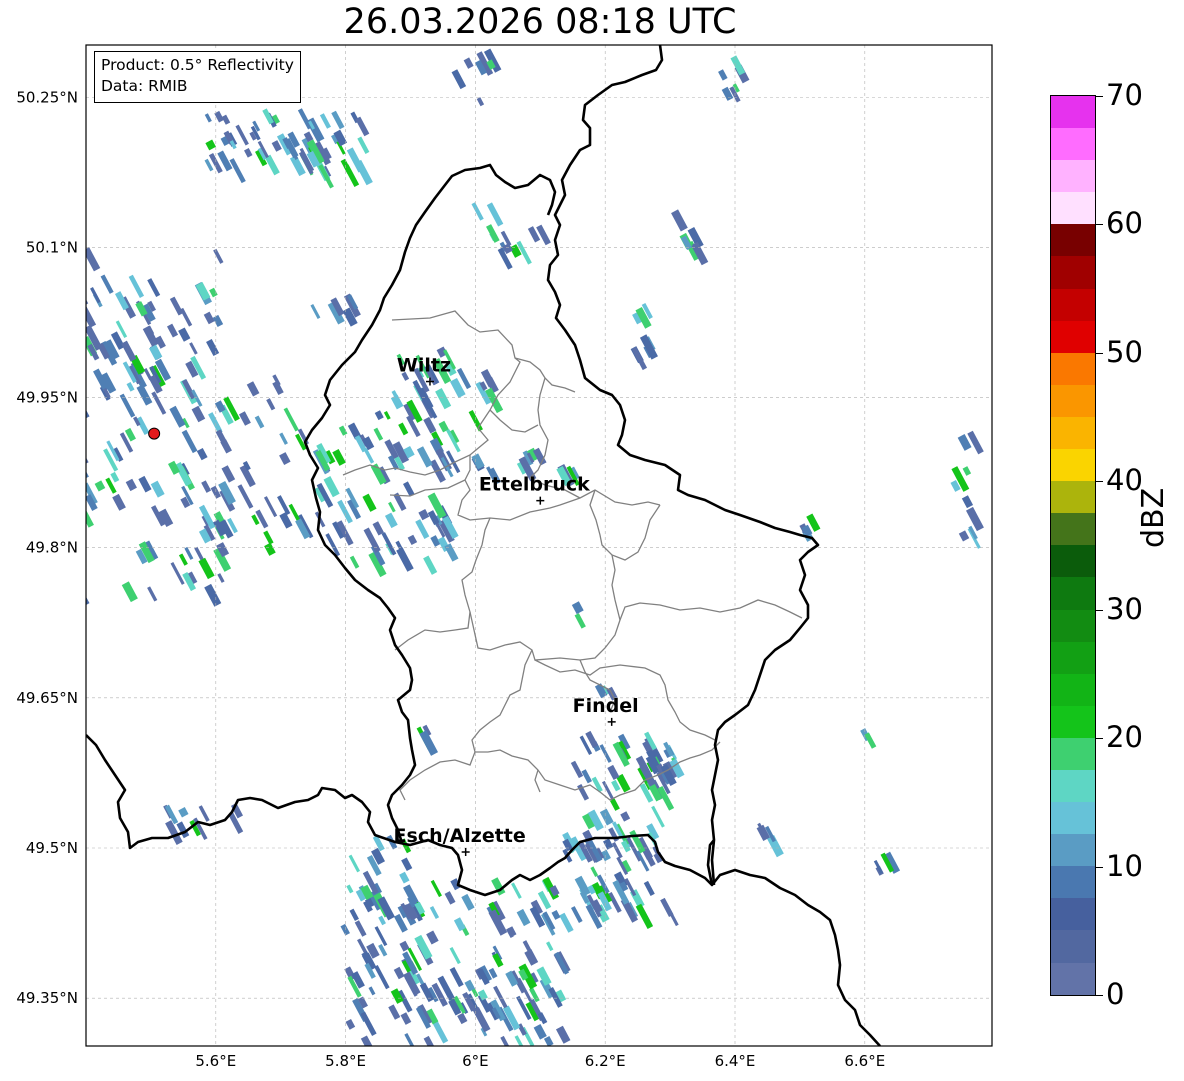  I want to click on colorbar-tick-label: 10, so click(1124, 865).